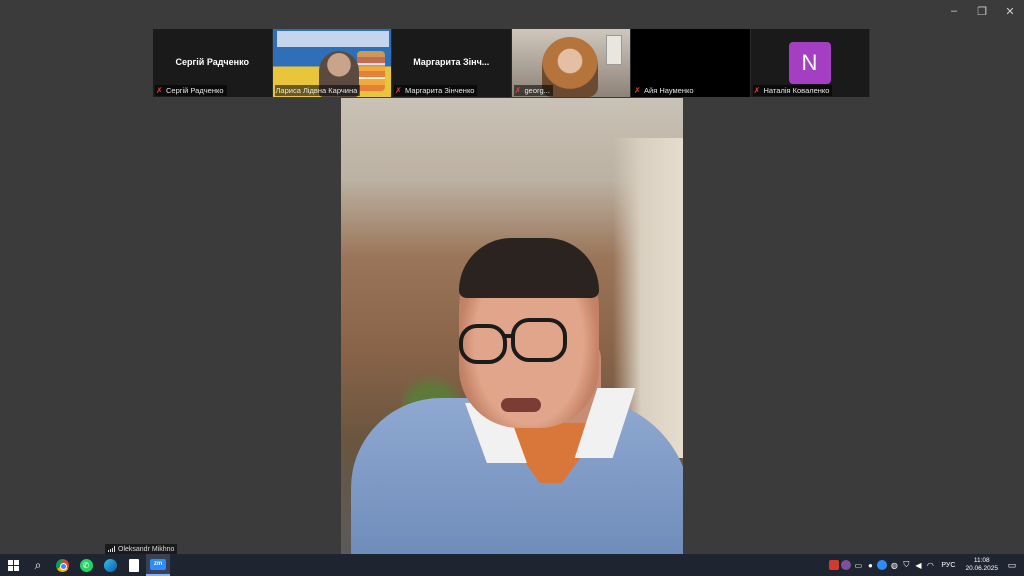  What do you see at coordinates (954, 11) in the screenshot?
I see `minimize-icon: –` at bounding box center [954, 11].